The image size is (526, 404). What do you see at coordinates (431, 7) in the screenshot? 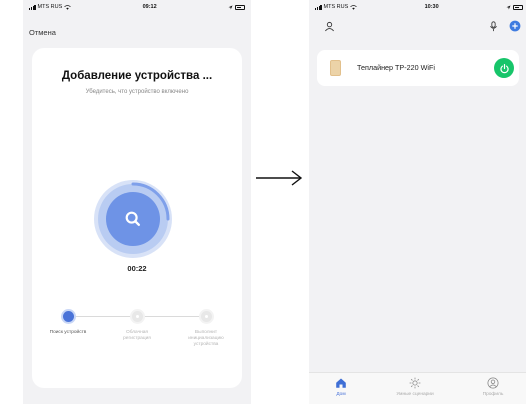
I see `clock-label: 10:30` at bounding box center [431, 7].